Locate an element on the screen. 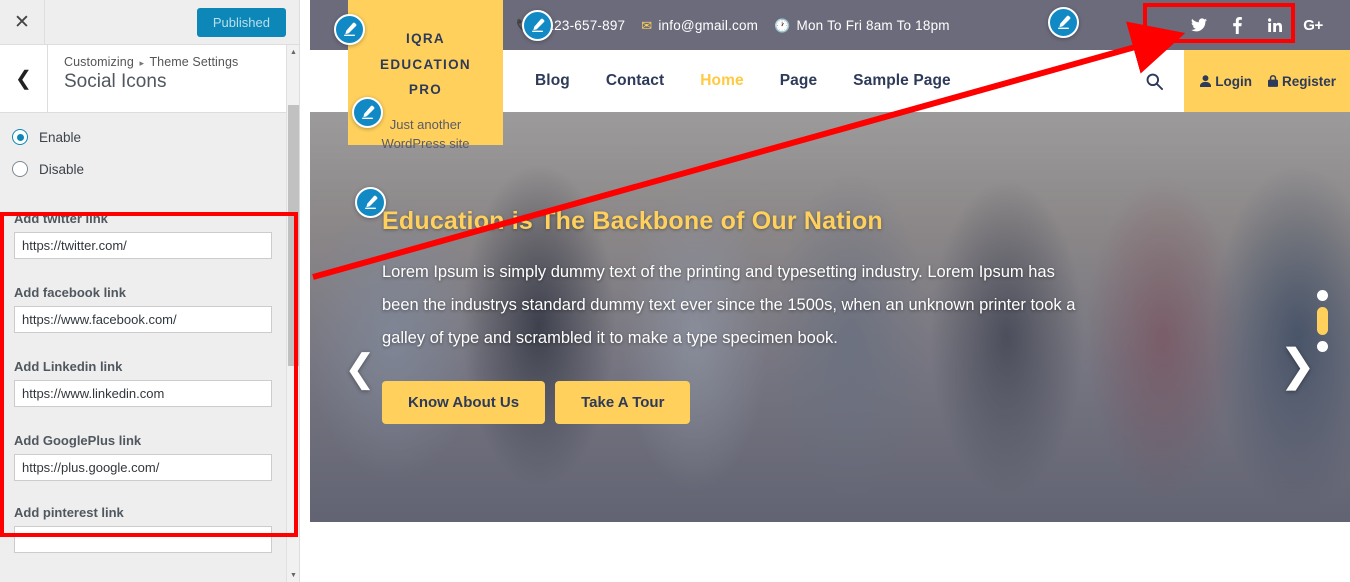 The width and height of the screenshot is (1350, 582). primary-nav: Blog Contact Home Page Sample Page is located at coordinates (743, 81).